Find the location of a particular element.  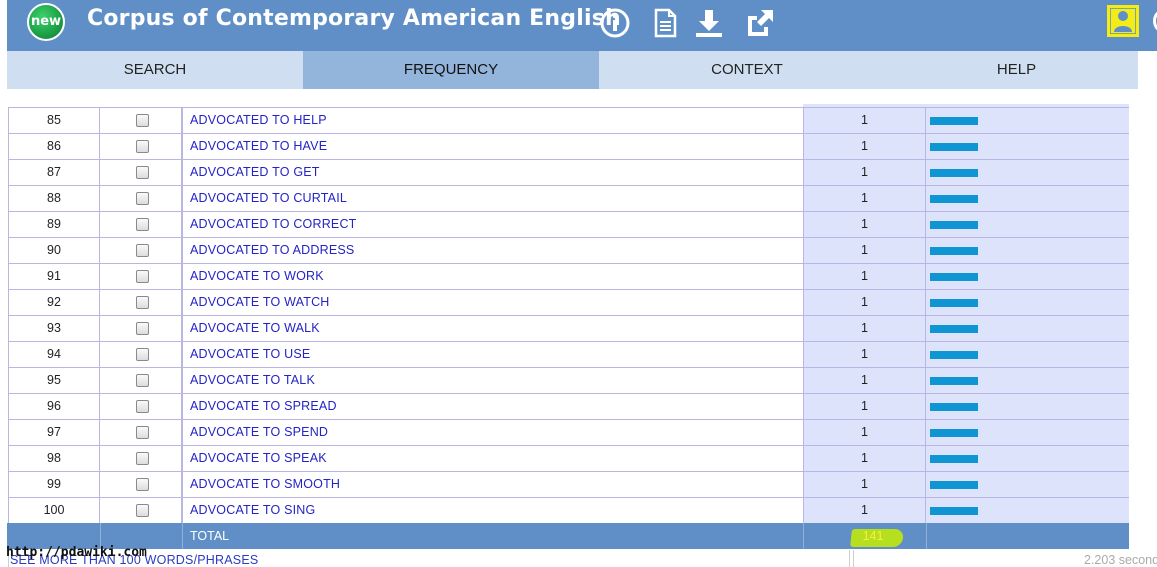

row-number: 99 is located at coordinates (54, 485).